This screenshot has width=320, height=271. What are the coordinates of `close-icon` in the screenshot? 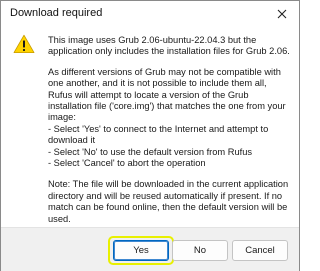 It's located at (282, 14).